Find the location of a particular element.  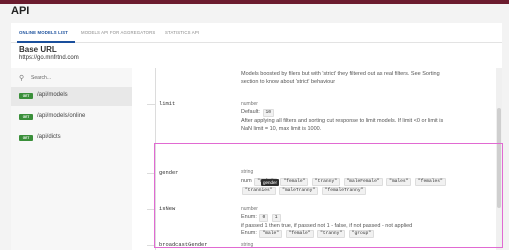

active-tab-indicator is located at coordinates (46, 42).